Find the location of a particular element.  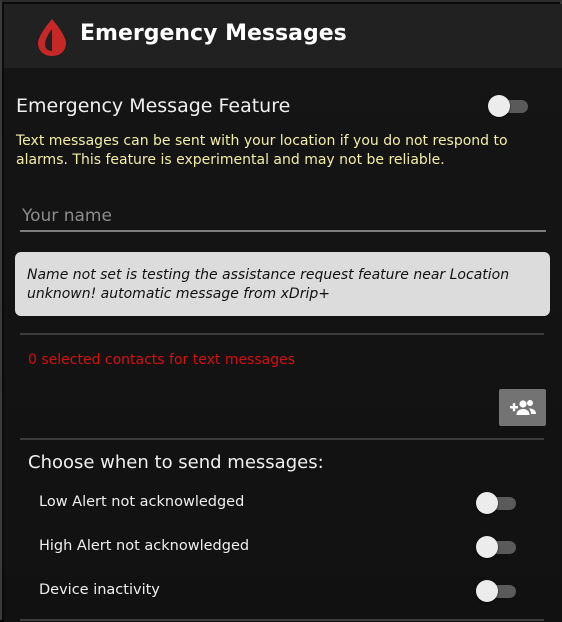

add-contact-icon is located at coordinates (523, 407).